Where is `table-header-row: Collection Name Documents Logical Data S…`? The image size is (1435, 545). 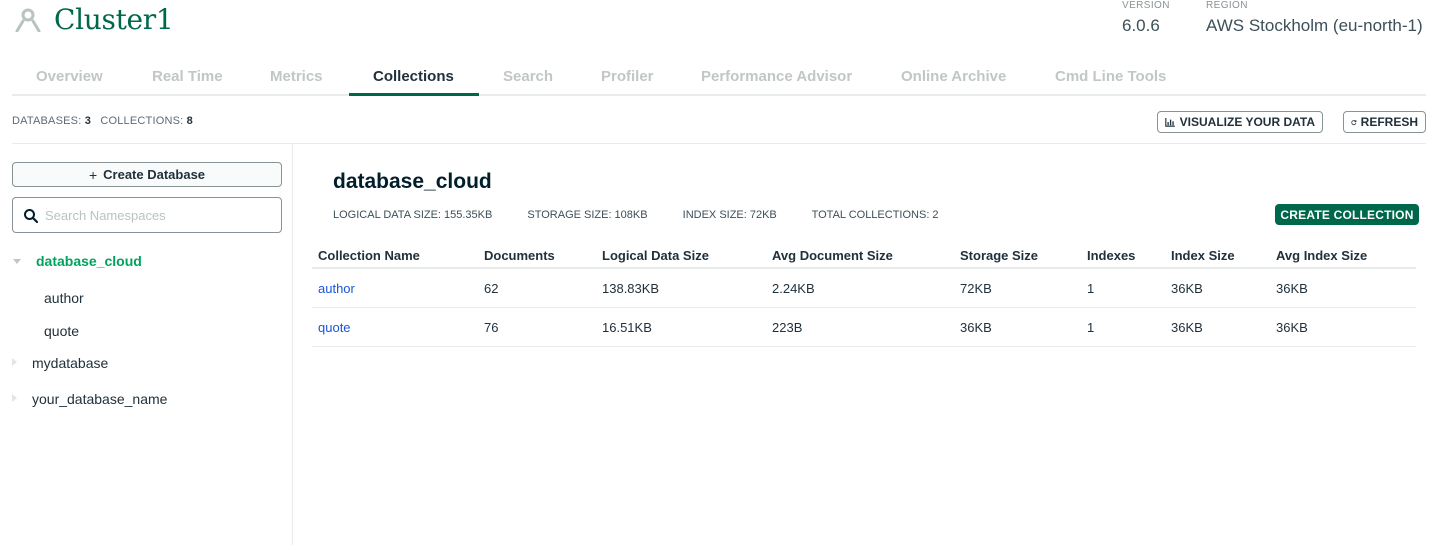 table-header-row: Collection Name Documents Logical Data S… is located at coordinates (864, 254).